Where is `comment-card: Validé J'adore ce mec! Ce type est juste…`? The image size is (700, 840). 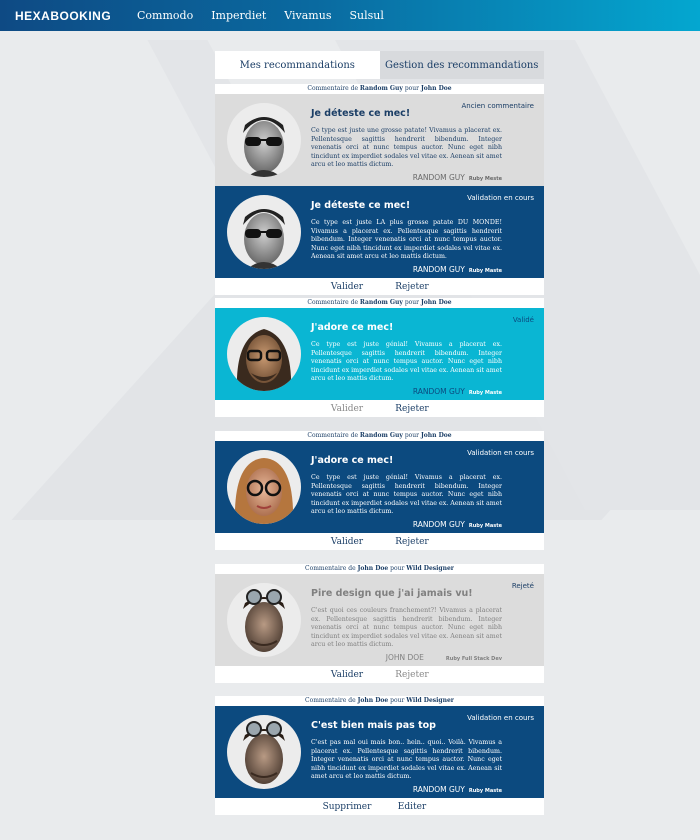
comment-card: Validé J'adore ce mec! Ce type est juste… is located at coordinates (379, 354).